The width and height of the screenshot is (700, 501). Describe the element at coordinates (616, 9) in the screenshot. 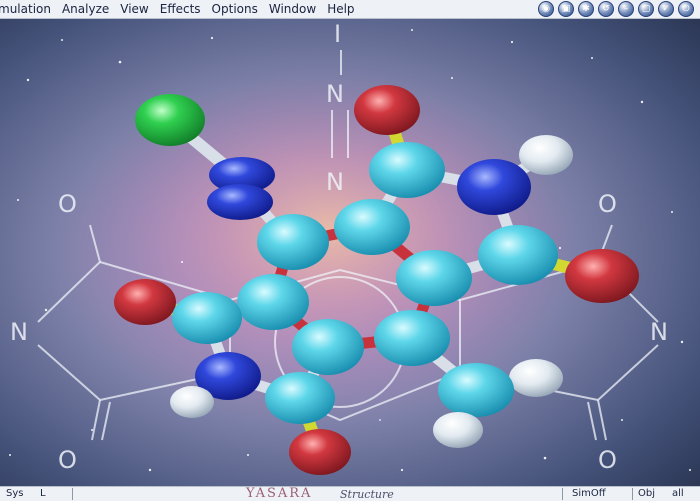

I see `toolbar-icons: ◉ ▣ ✱ ↺ – ▢ ✓ ⏻` at that location.